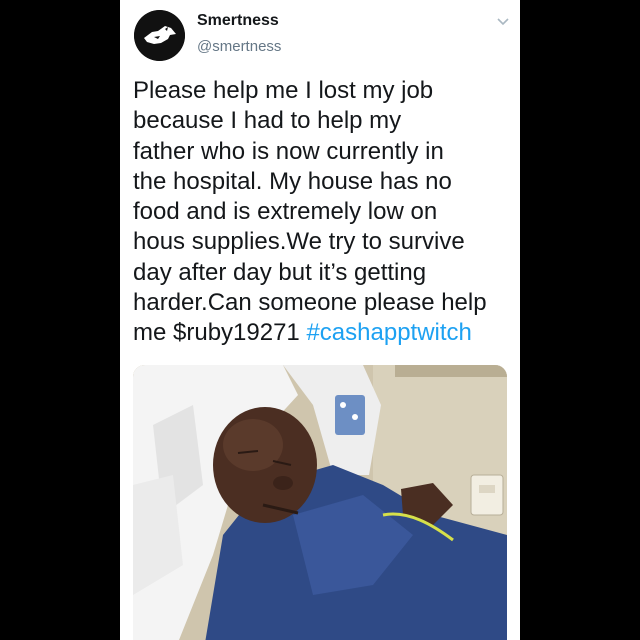  What do you see at coordinates (267, 121) in the screenshot?
I see `tweet-text-line: because I had to help my` at bounding box center [267, 121].